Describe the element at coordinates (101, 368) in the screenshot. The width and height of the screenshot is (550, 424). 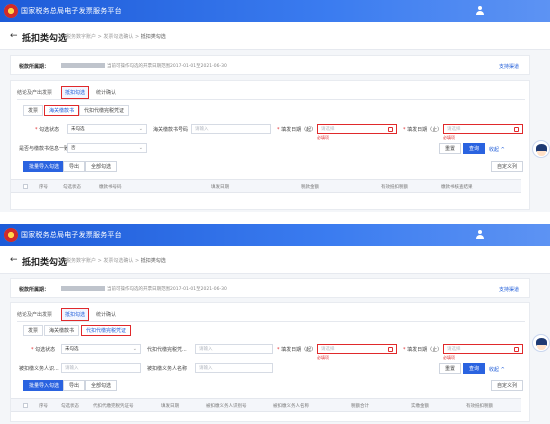
I see `agent-id-input: 请输入` at that location.